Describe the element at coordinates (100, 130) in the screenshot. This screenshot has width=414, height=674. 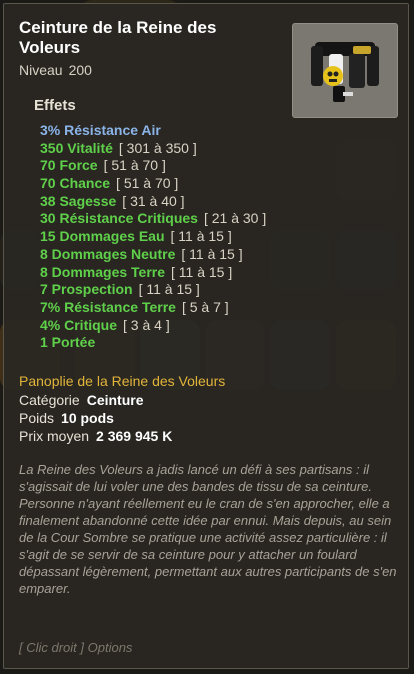
I see `effect-value: 3% Résistance Air` at that location.